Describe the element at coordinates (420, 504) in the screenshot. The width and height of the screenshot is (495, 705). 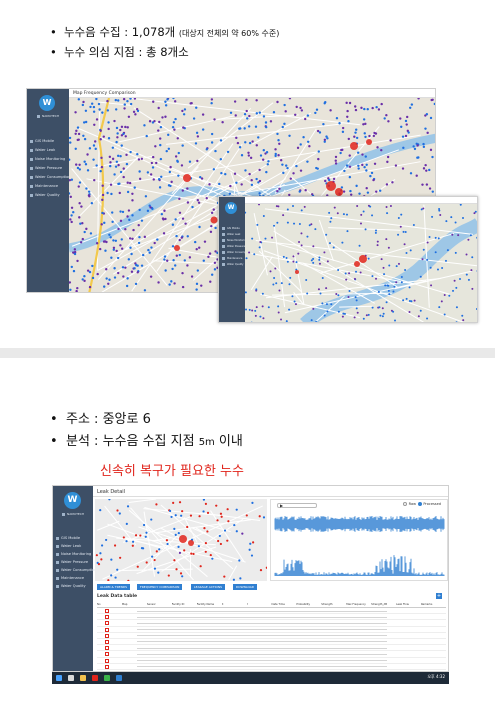
I see `legend-processed-radio-icon` at that location.